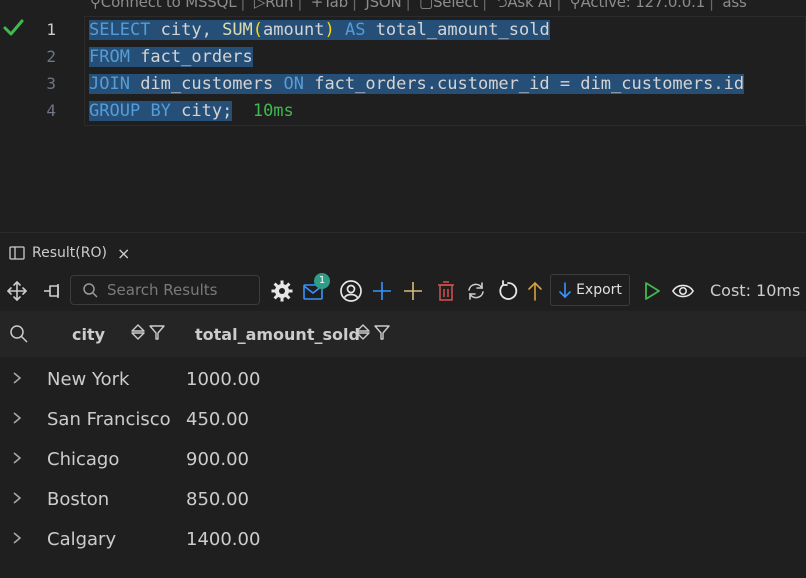  Describe the element at coordinates (403, 56) in the screenshot. I see `code-line-2: 2 FROM fact_orders` at that location.